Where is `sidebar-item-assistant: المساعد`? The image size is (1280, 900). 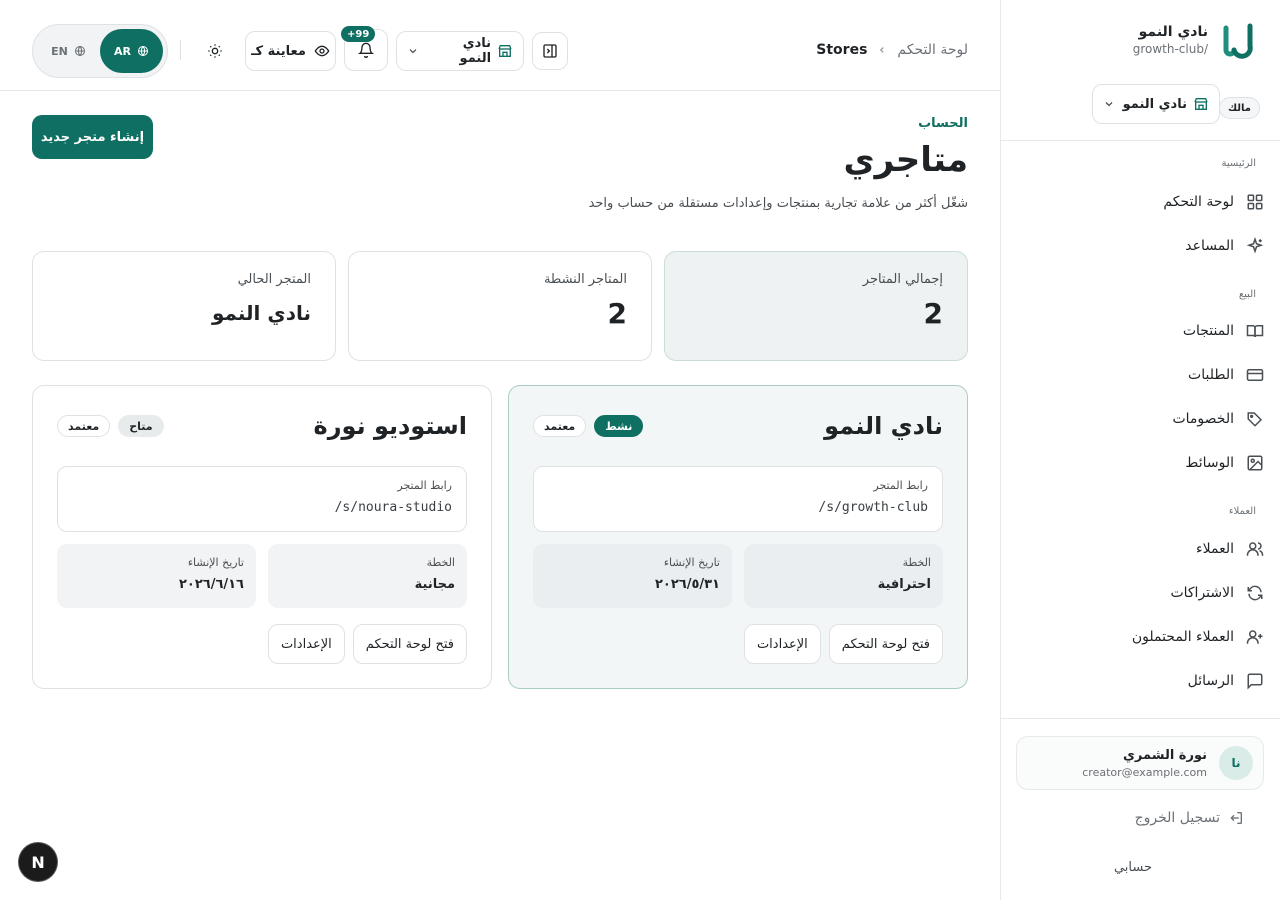 sidebar-item-assistant: المساعد is located at coordinates (1144, 246).